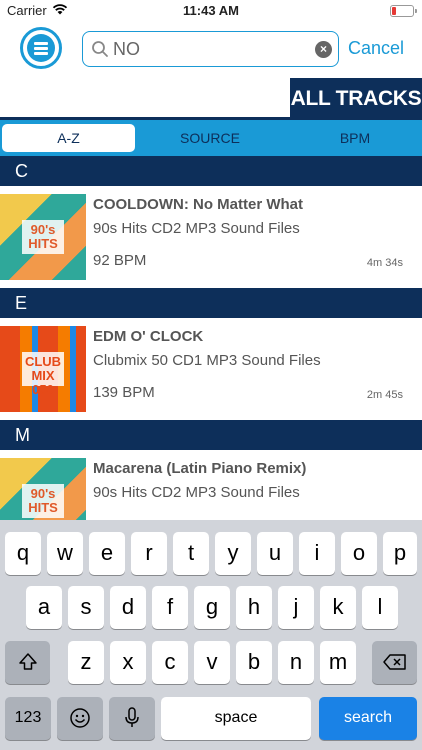 The height and width of the screenshot is (750, 422). What do you see at coordinates (200, 468) in the screenshot?
I see `track-title: Macarena (Latin Piano Remix)` at bounding box center [200, 468].